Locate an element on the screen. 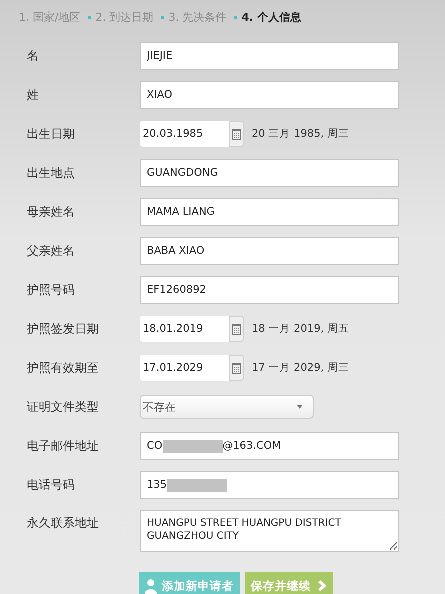 The image size is (445, 594). caret-icon is located at coordinates (300, 407).